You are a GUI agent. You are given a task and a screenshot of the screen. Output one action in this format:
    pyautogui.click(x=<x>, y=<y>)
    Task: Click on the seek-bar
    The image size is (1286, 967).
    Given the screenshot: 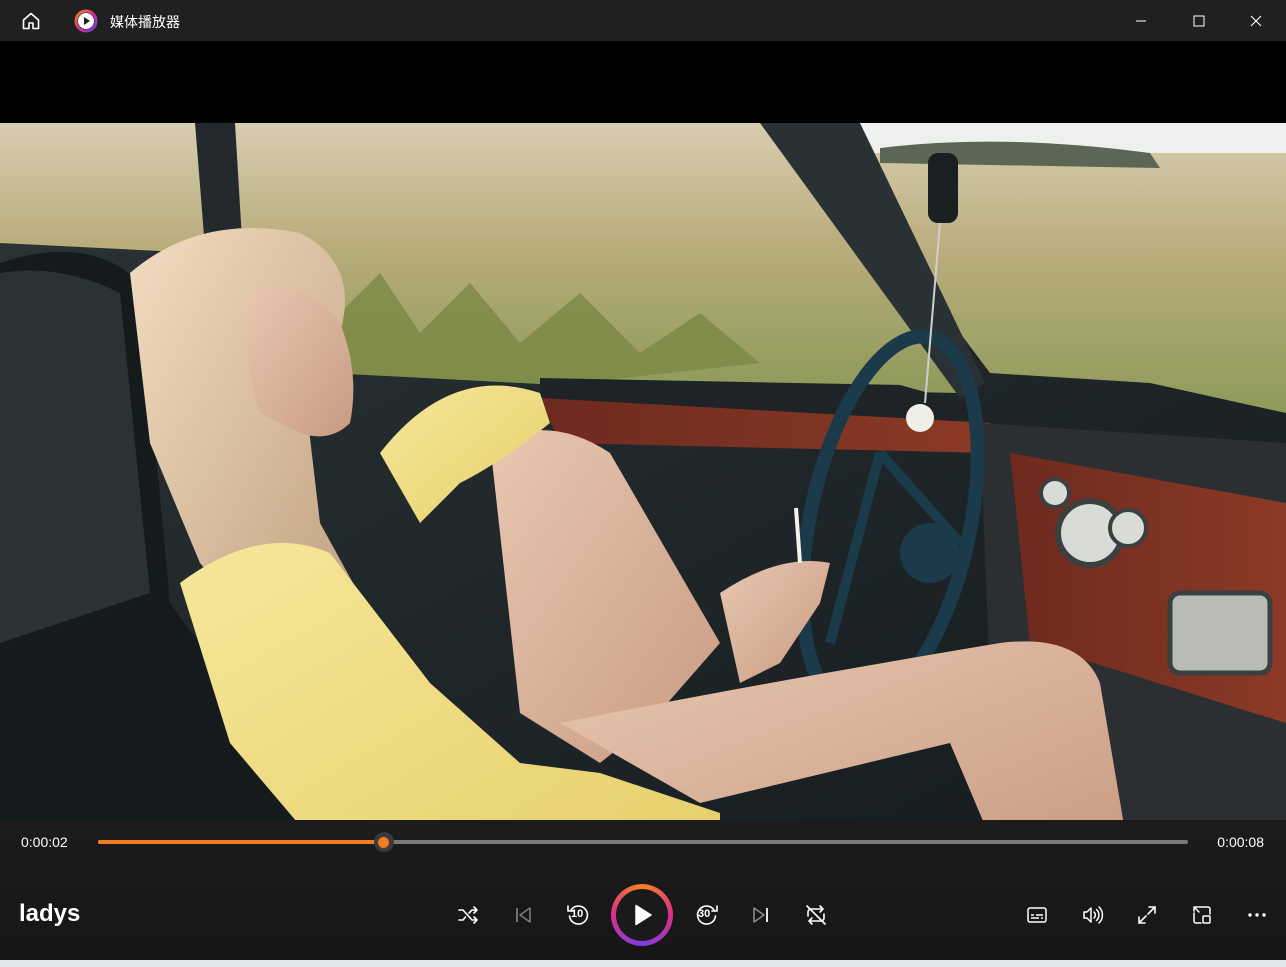 What is the action you would take?
    pyautogui.click(x=643, y=842)
    